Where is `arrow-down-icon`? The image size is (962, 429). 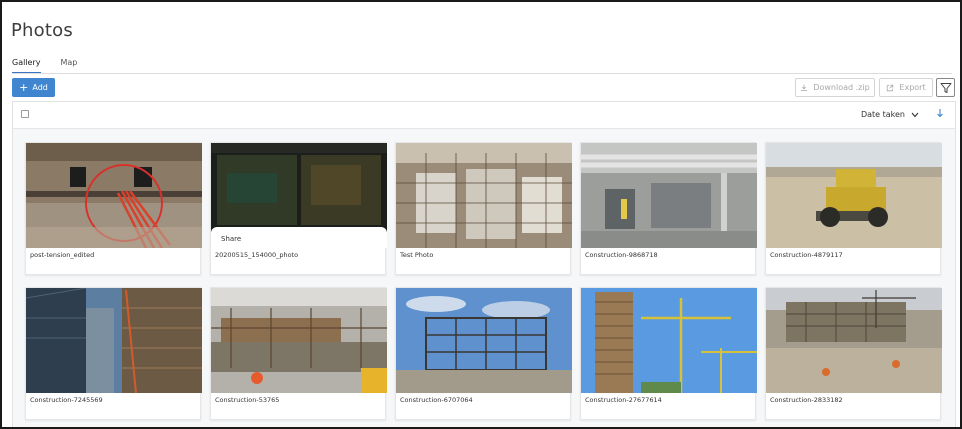
arrow-down-icon is located at coordinates (940, 113).